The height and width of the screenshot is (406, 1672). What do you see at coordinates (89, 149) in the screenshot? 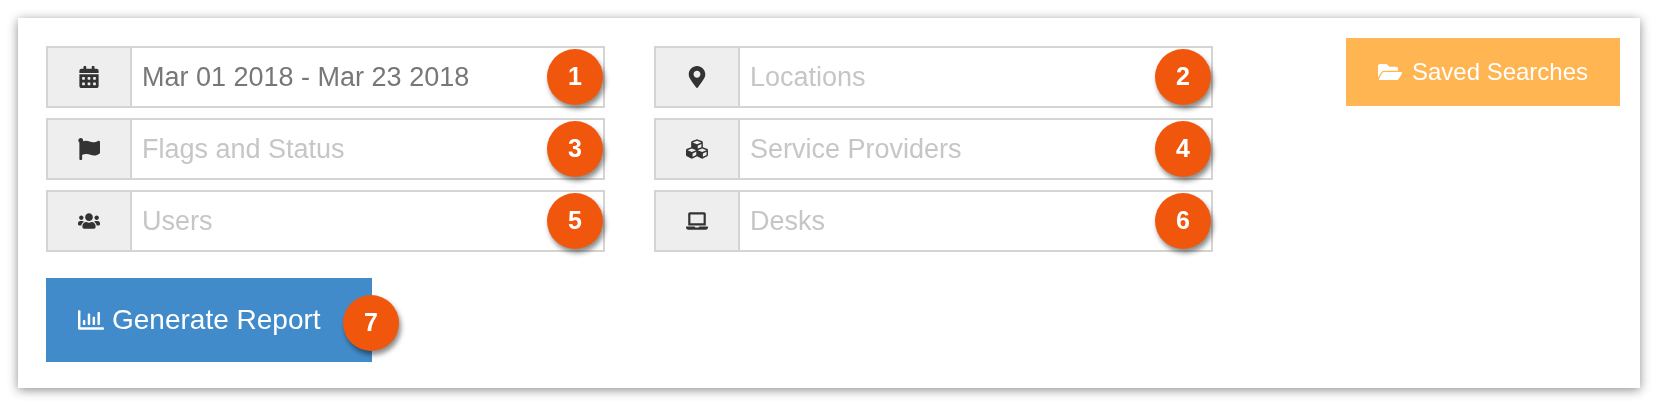
I see `flag-icon` at bounding box center [89, 149].